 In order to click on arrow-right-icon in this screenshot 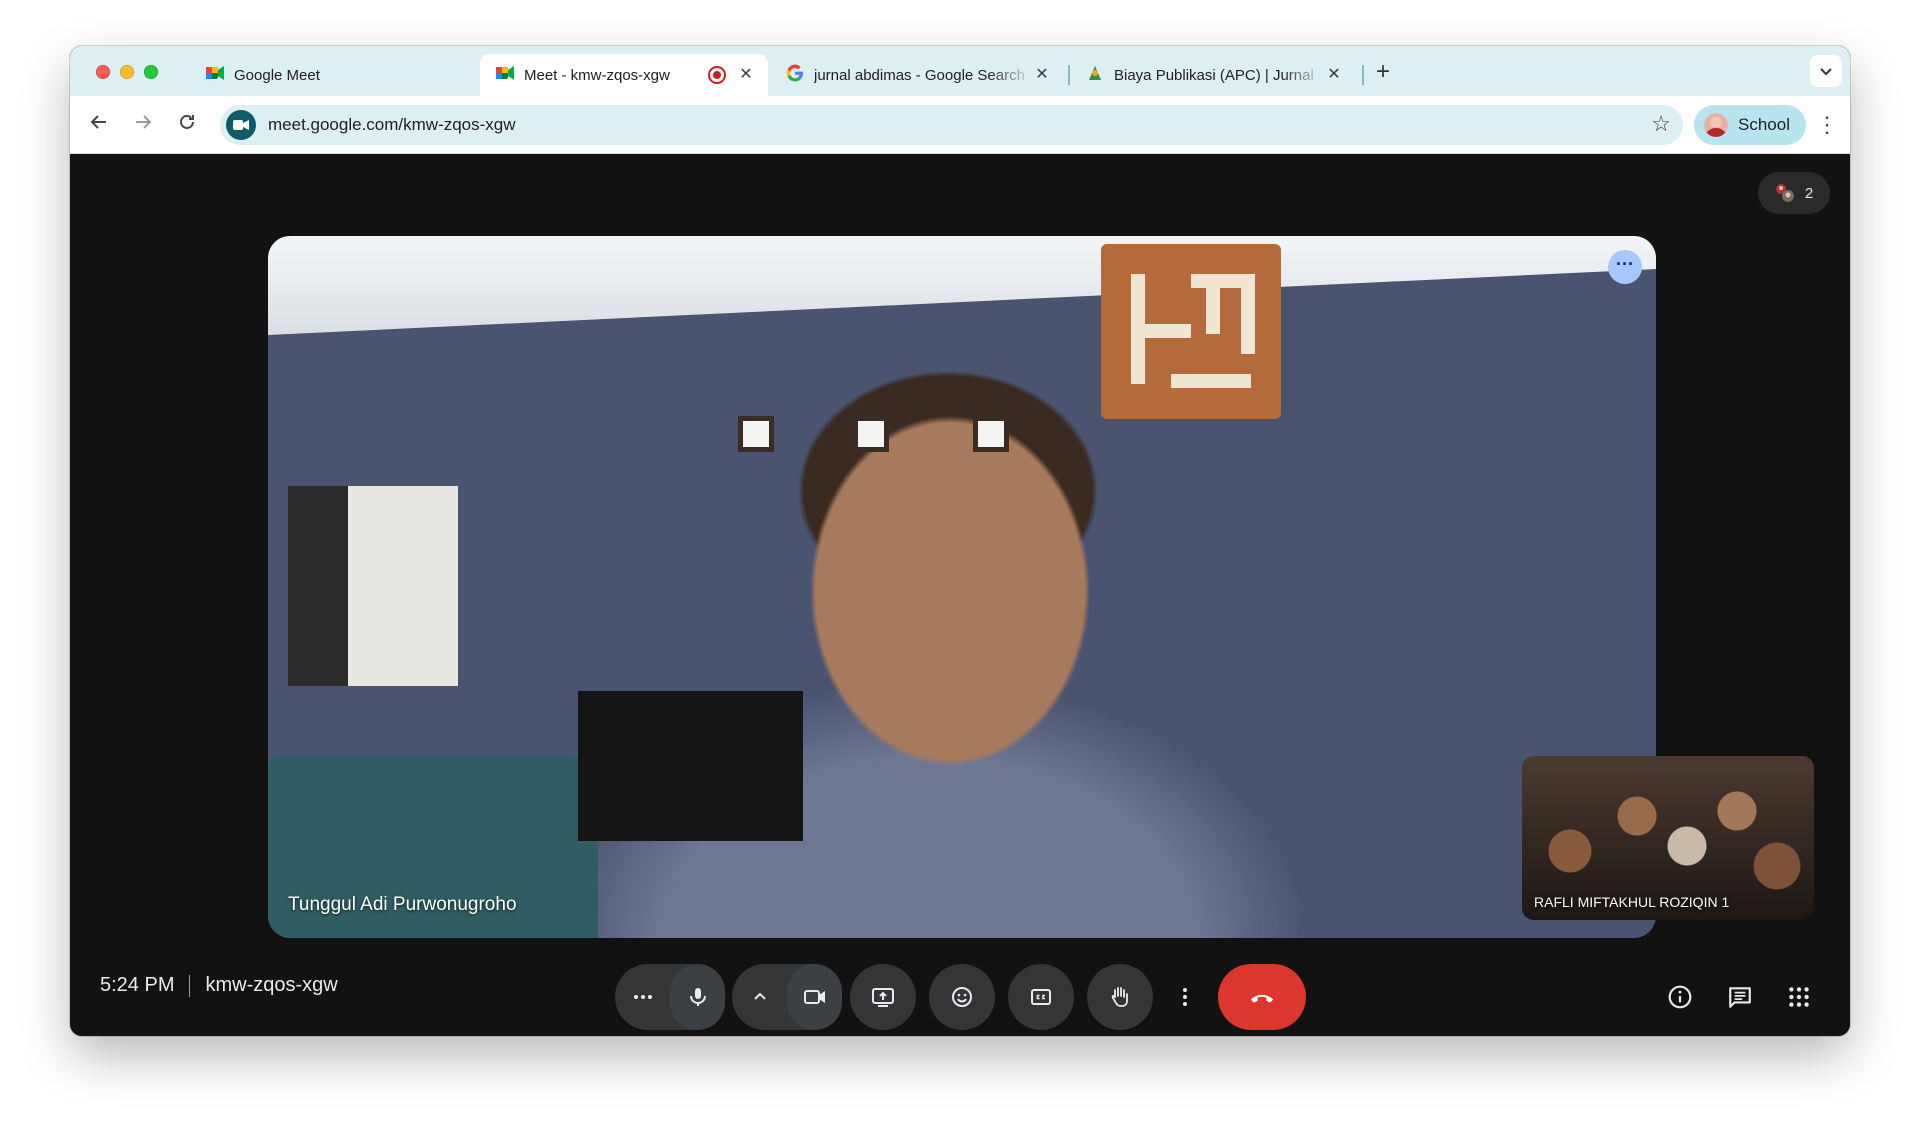, I will do `click(144, 122)`.